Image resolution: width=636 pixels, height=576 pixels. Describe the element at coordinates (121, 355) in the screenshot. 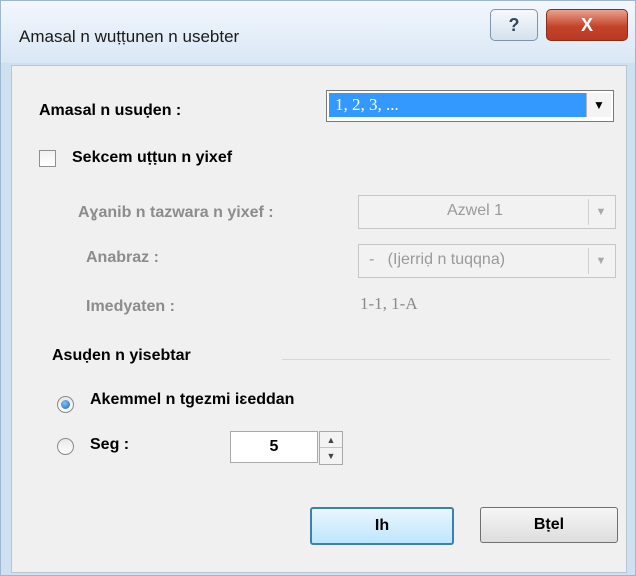

I see `page-numbering-group-label: Asuḍen n yisebtar` at that location.